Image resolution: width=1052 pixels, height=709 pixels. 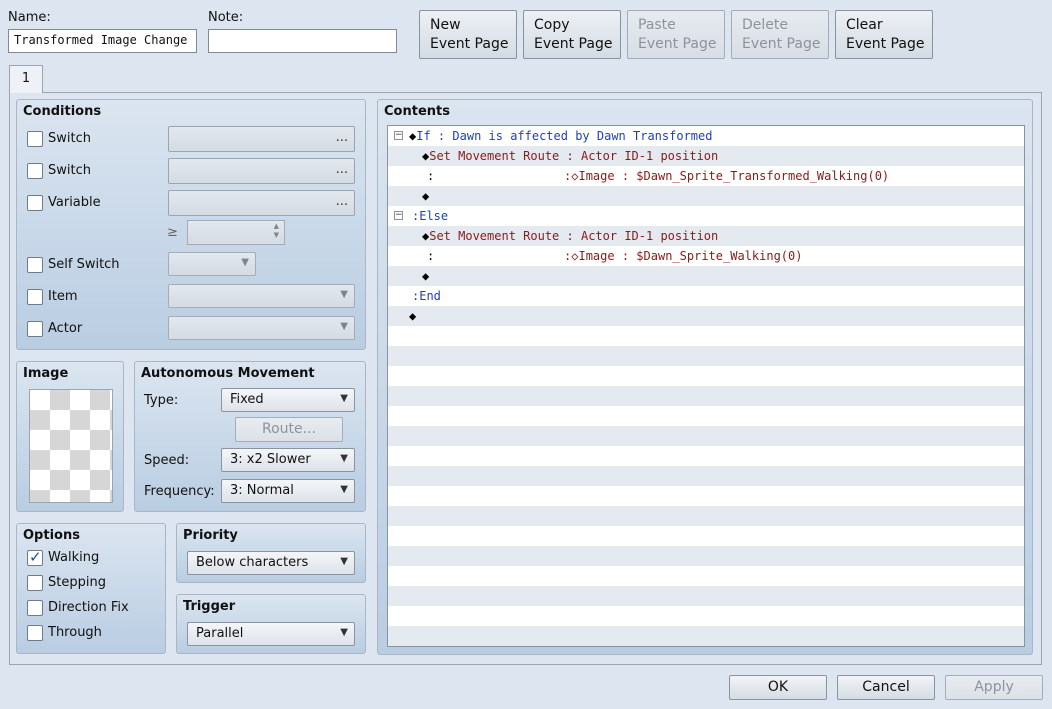 I want to click on variable-value-spinner: ▲ ▼, so click(x=236, y=232).